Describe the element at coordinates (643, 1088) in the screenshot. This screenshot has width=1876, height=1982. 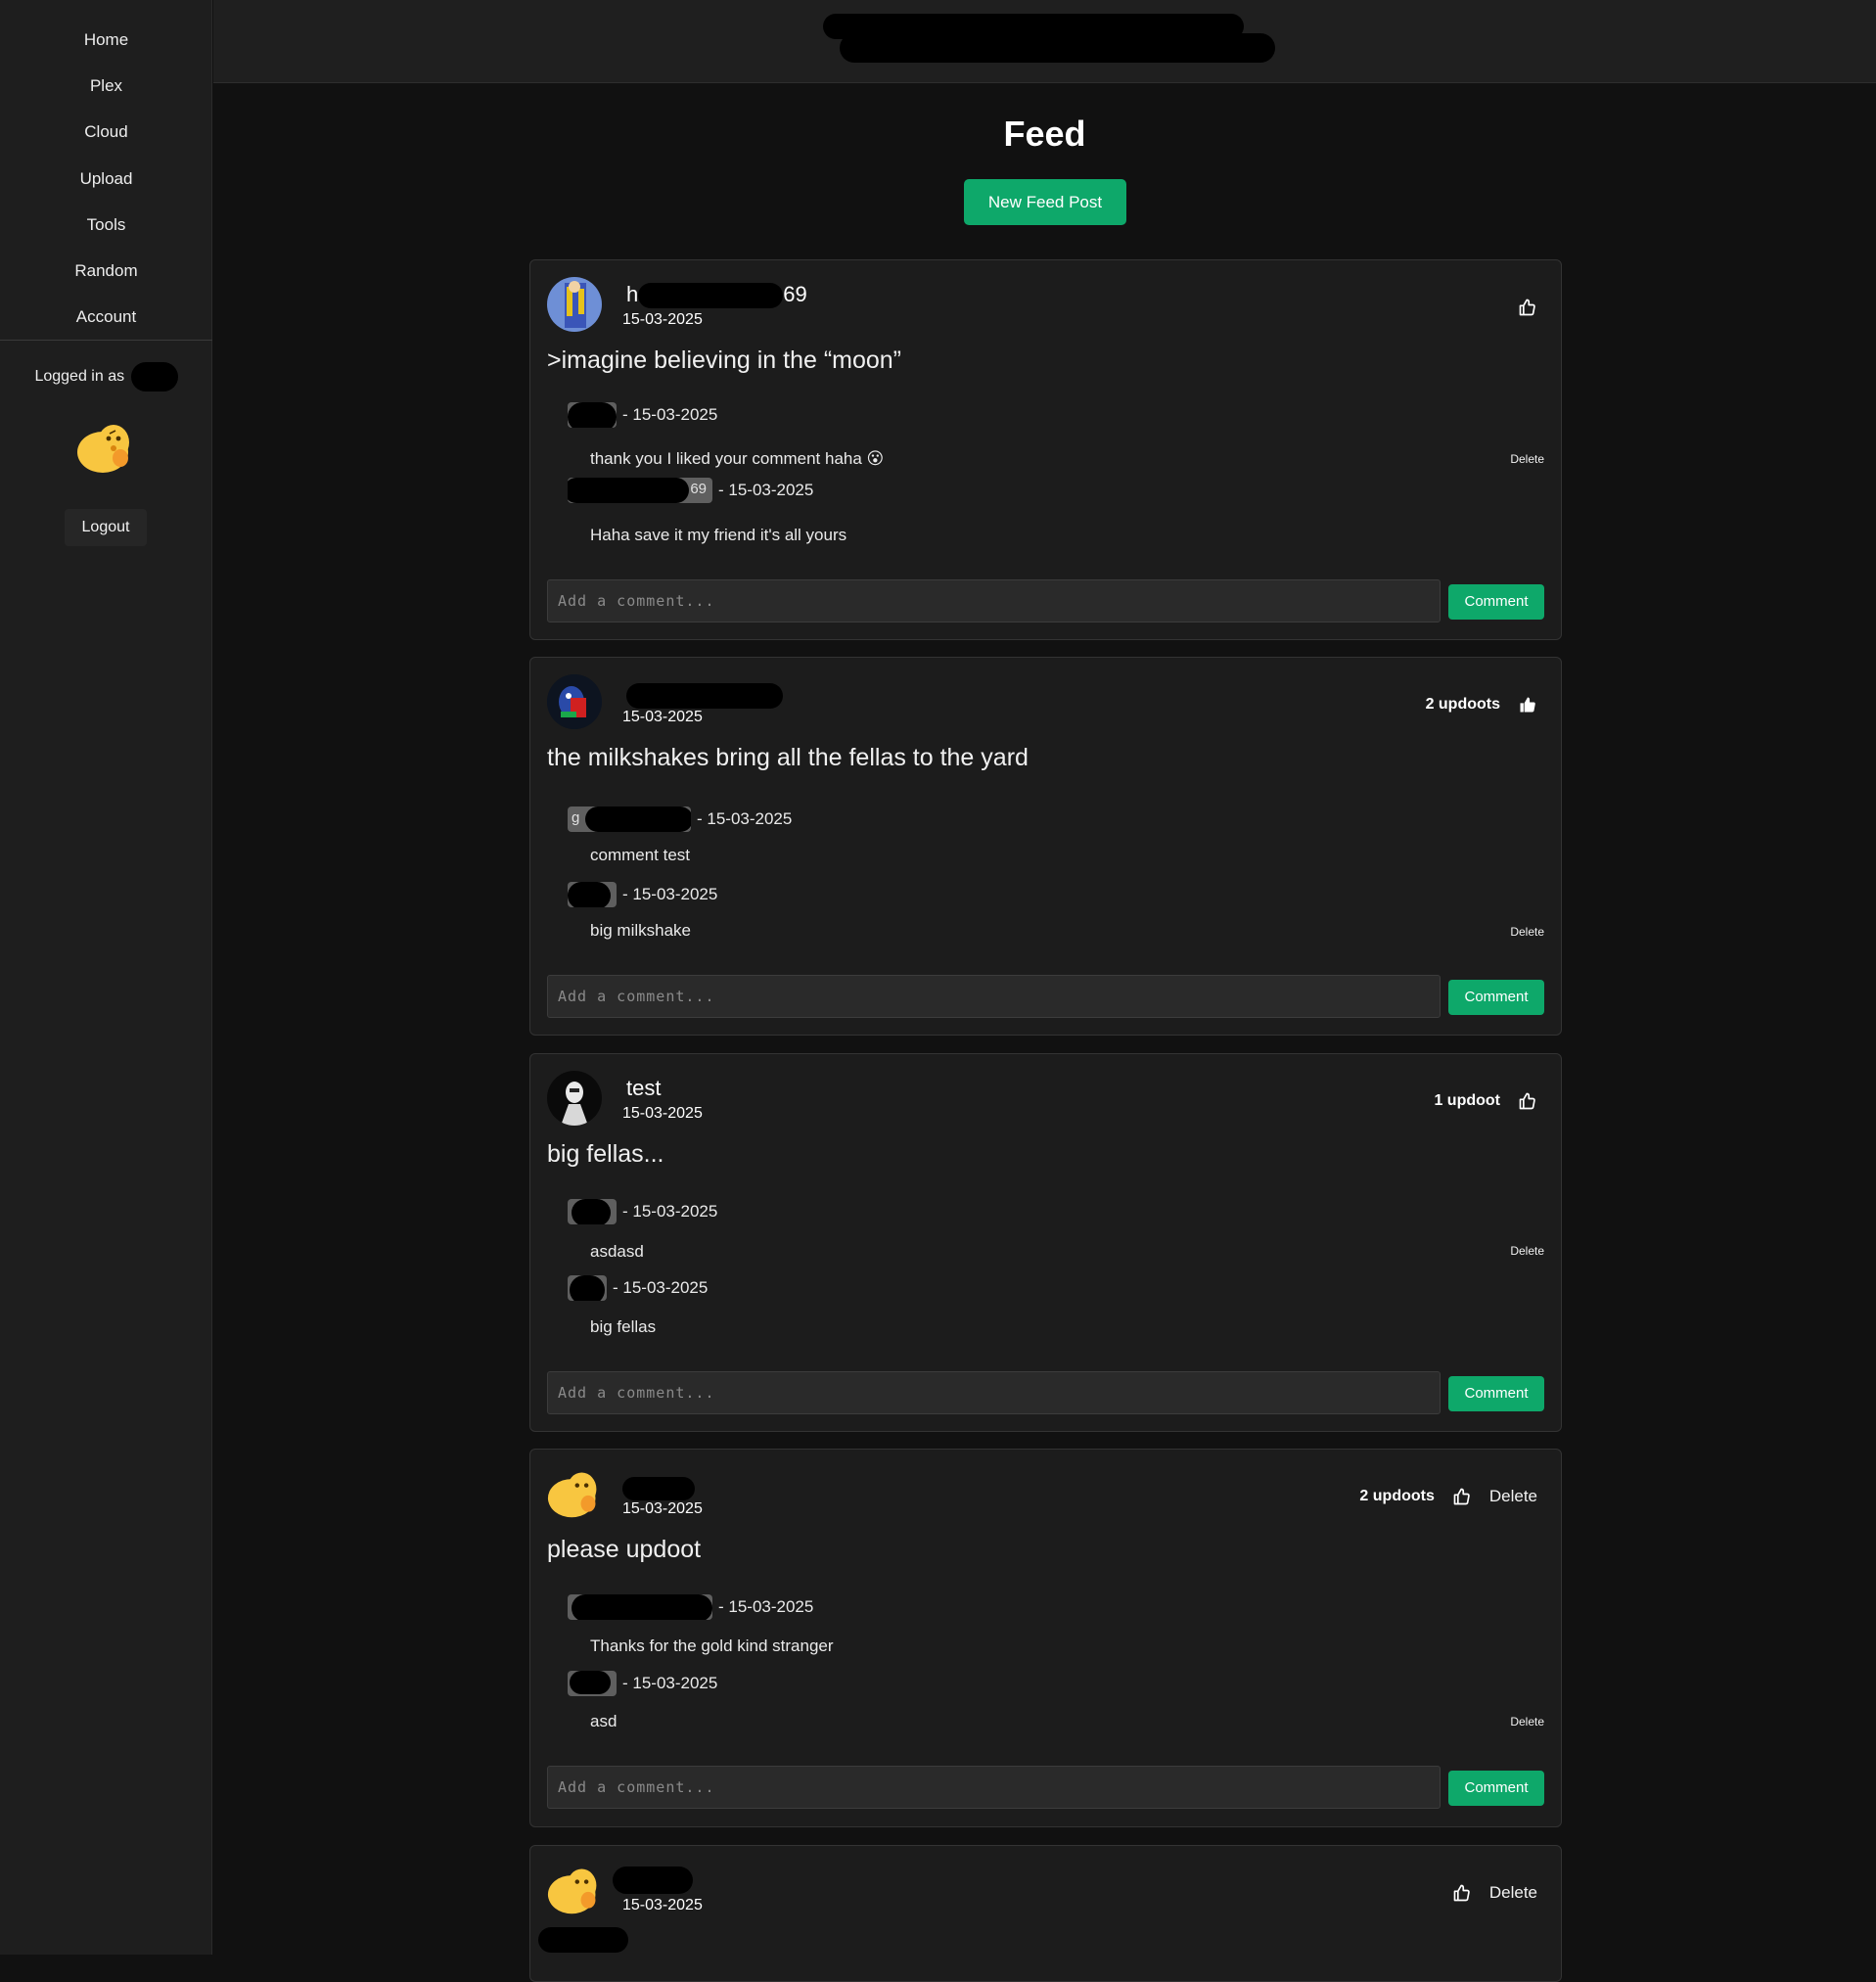
I see `post-author: test` at that location.